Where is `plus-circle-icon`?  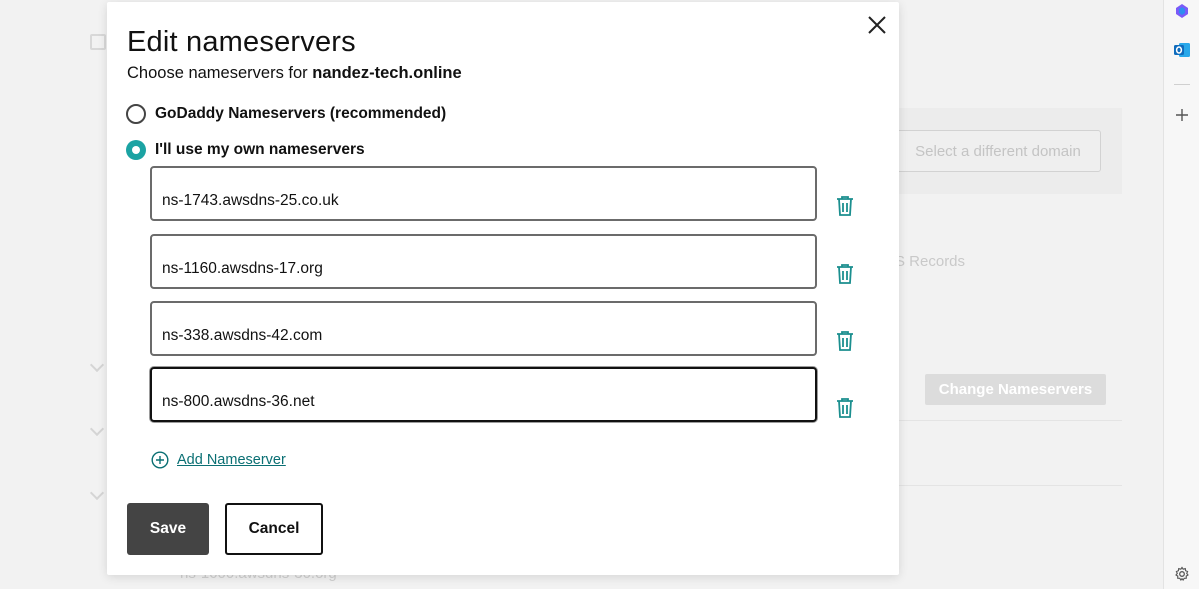 plus-circle-icon is located at coordinates (160, 460).